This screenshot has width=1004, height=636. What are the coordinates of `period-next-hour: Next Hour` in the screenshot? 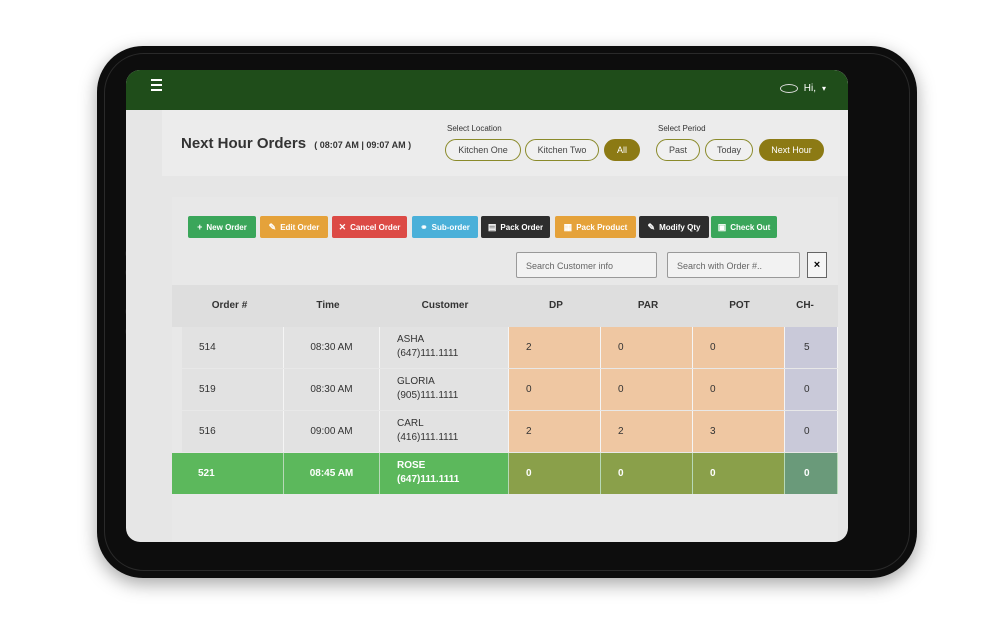 It's located at (791, 150).